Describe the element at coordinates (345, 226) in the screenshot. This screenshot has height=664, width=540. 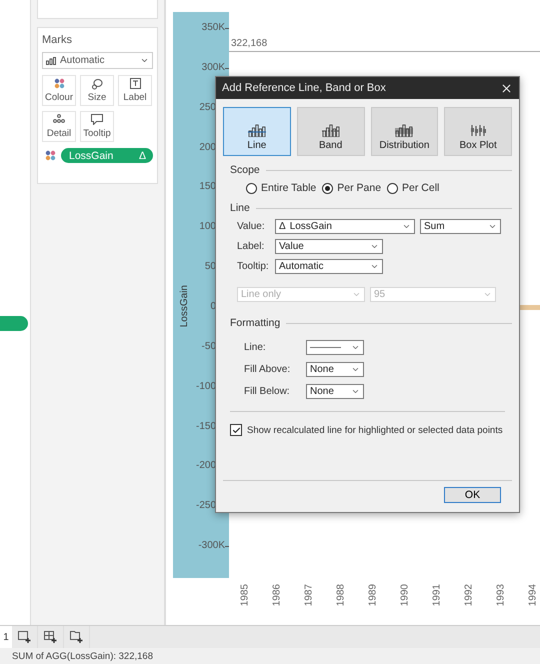
I see `measure-dropdown: Δ LossGain` at that location.